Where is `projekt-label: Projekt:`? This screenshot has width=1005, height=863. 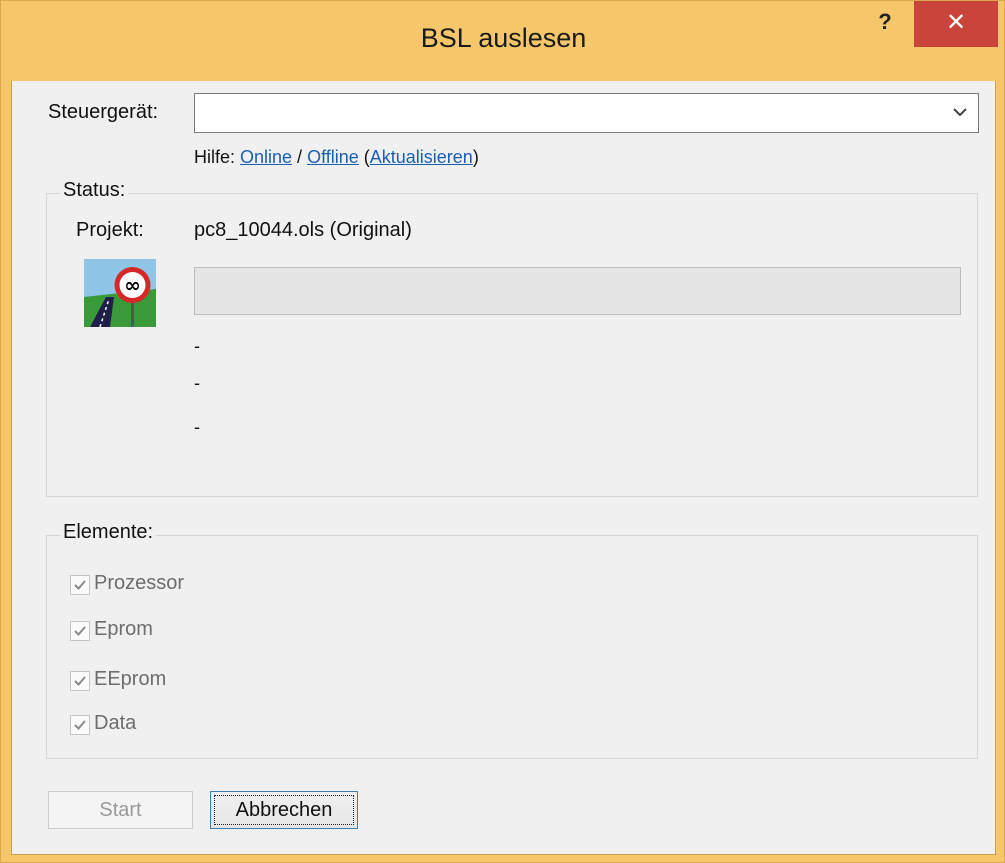
projekt-label: Projekt: is located at coordinates (110, 230).